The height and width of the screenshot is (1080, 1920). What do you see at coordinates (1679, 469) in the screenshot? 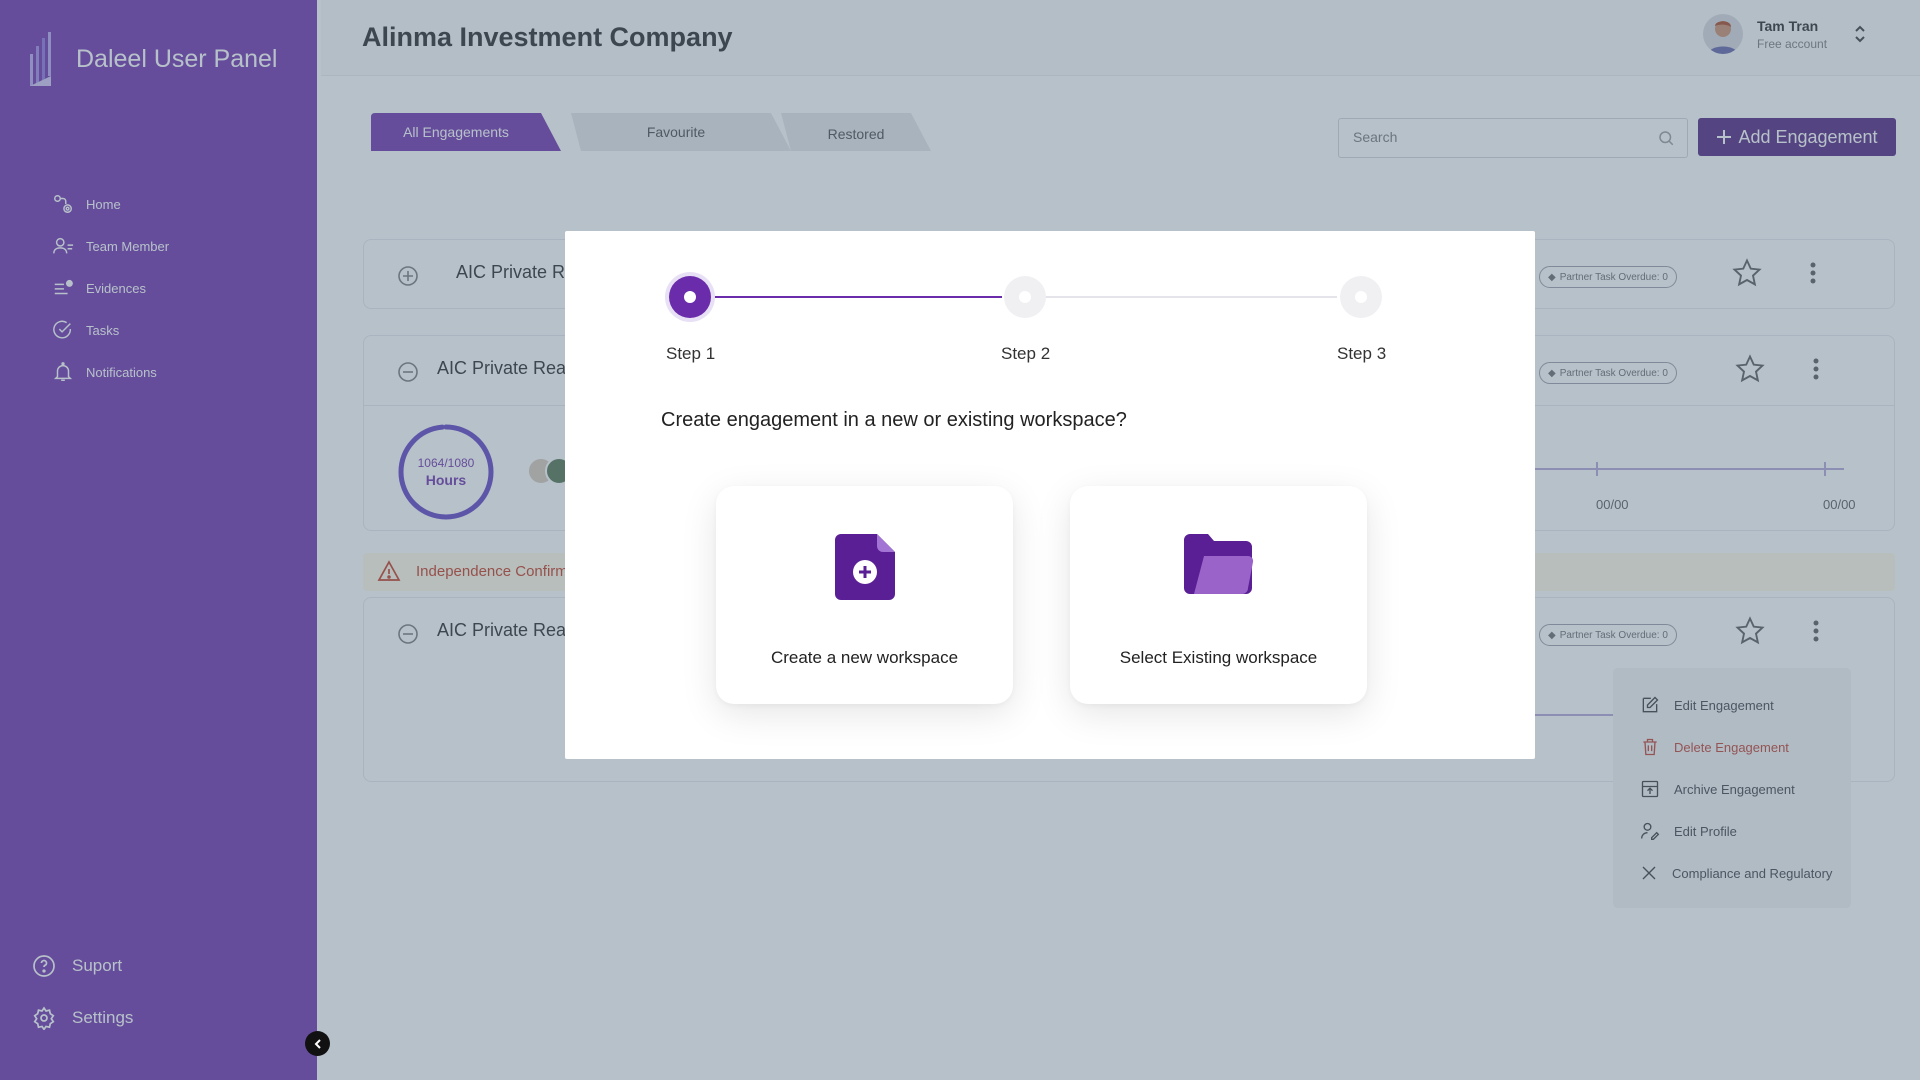
I see `engagement-timeline` at bounding box center [1679, 469].